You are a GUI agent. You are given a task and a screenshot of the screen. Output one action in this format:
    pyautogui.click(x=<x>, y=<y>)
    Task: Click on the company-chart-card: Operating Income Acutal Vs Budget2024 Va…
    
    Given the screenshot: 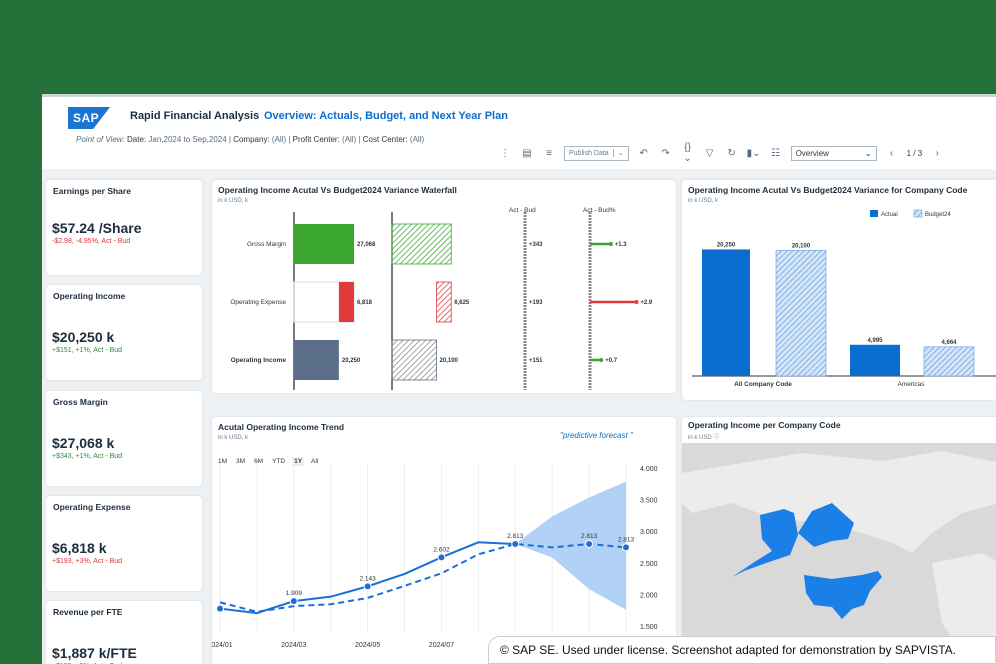 What is the action you would take?
    pyautogui.click(x=839, y=290)
    